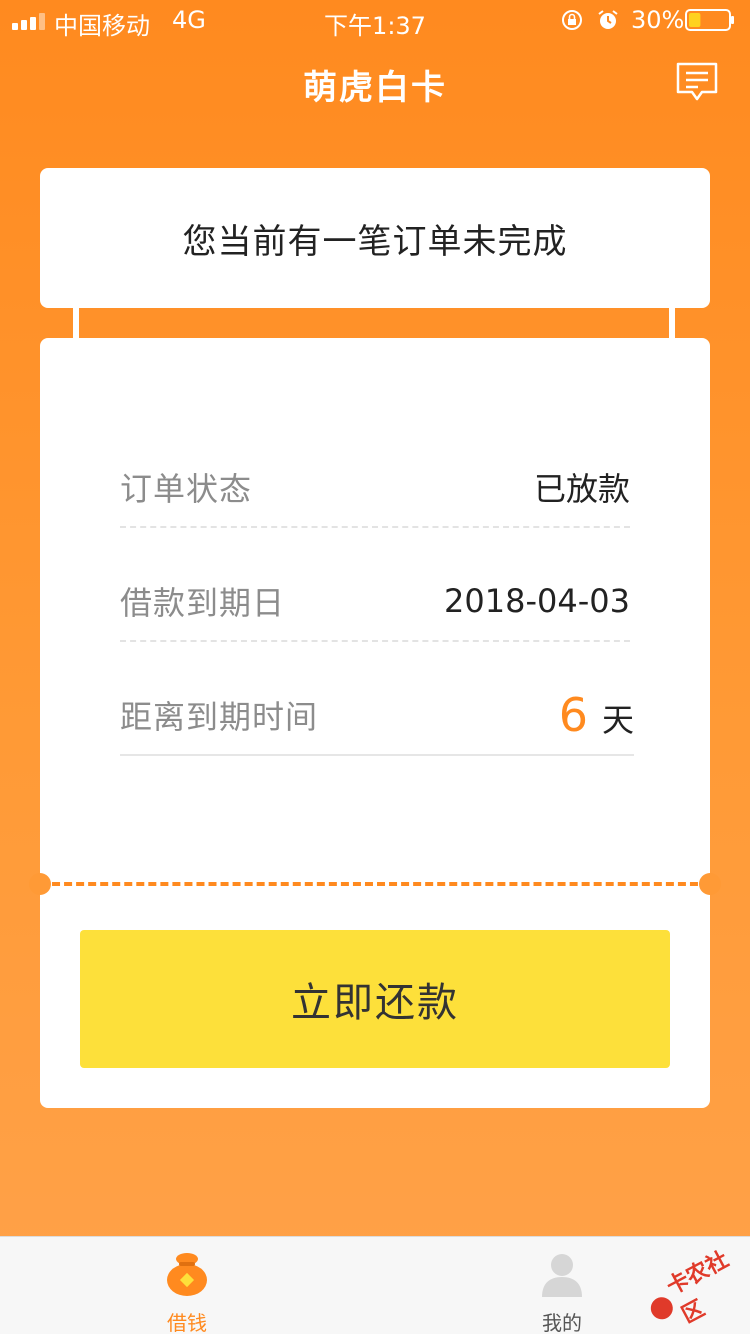 The width and height of the screenshot is (750, 1334). I want to click on order-status-value: 已放款, so click(581, 489).